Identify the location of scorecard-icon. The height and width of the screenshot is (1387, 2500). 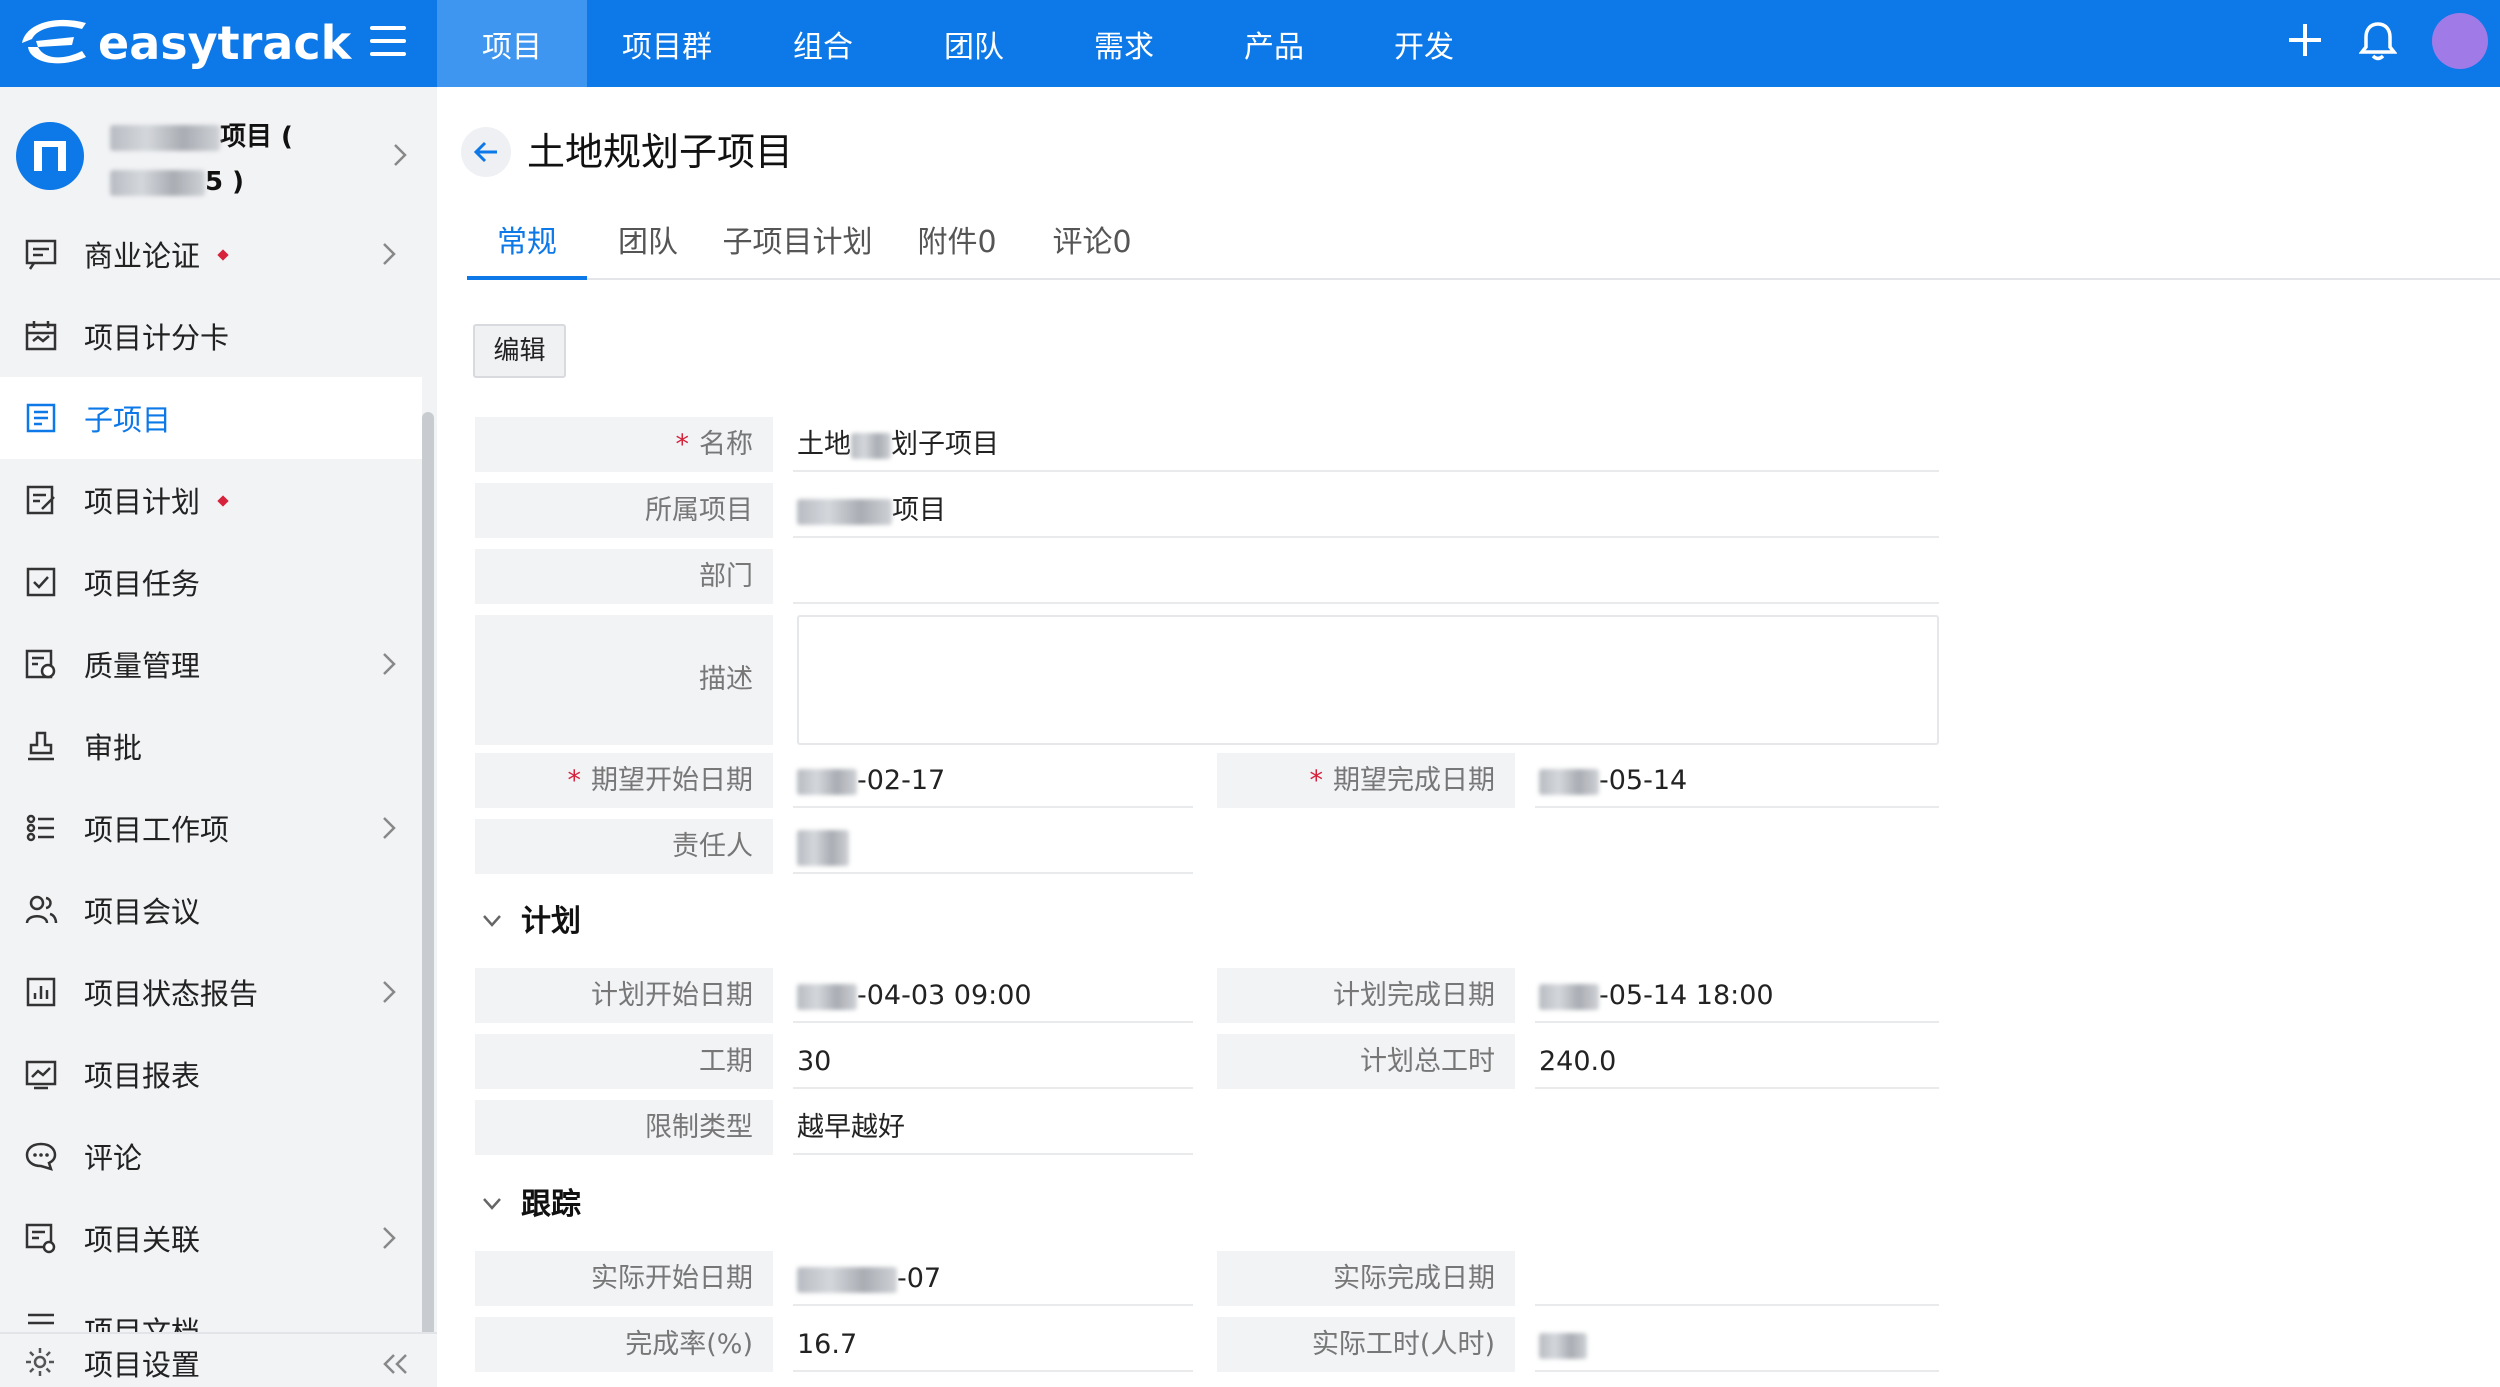
(41, 336).